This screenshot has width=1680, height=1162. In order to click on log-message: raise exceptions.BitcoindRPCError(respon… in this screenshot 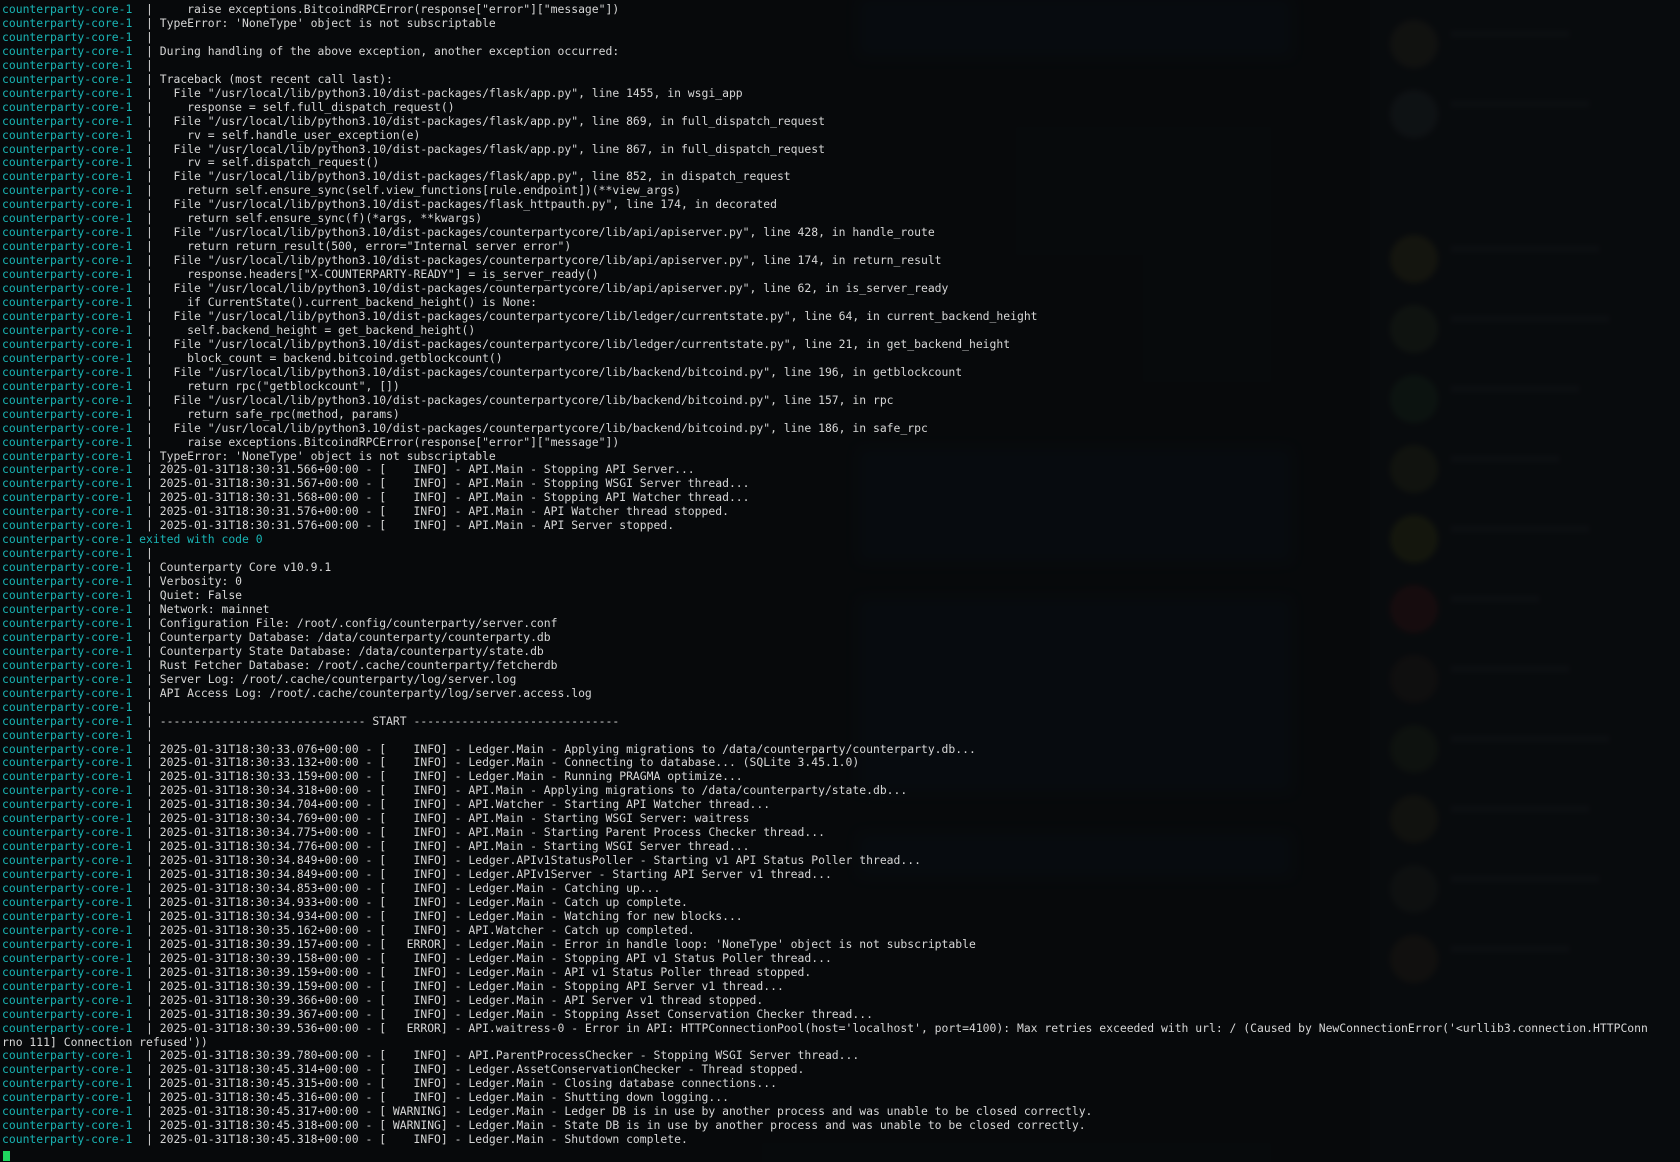, I will do `click(389, 442)`.